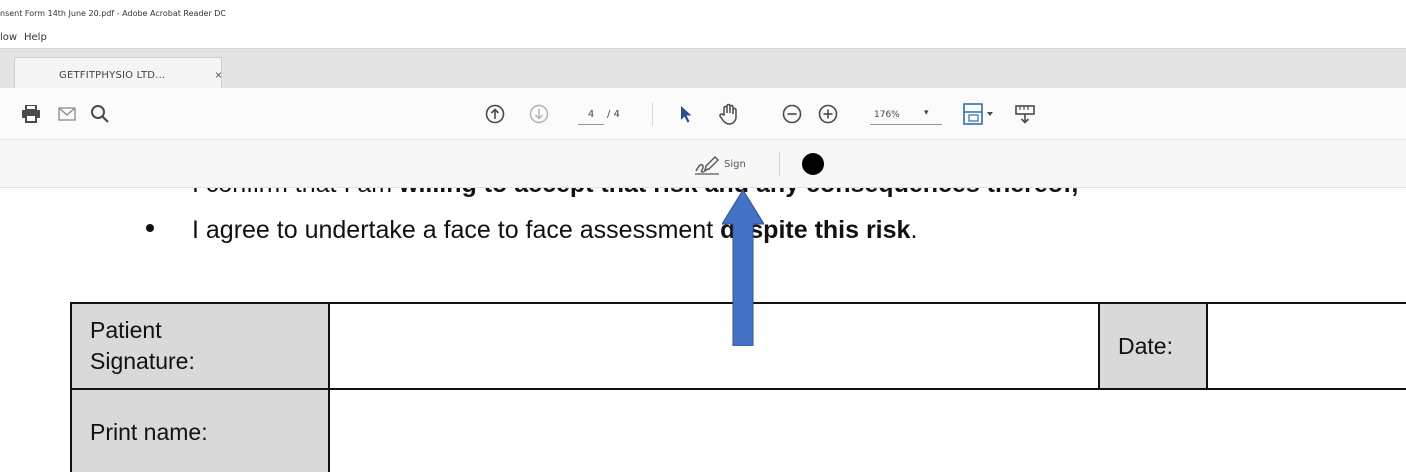 This screenshot has width=1406, height=472. Describe the element at coordinates (906, 116) in the screenshot. I see `zoom-select: 176% ▾` at that location.